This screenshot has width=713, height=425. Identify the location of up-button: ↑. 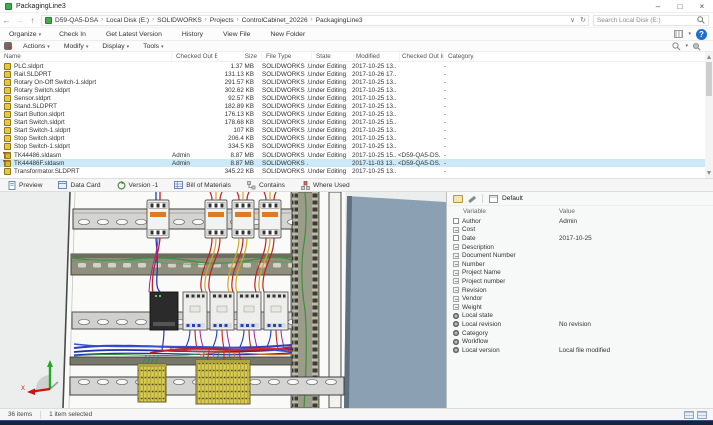
(32, 20).